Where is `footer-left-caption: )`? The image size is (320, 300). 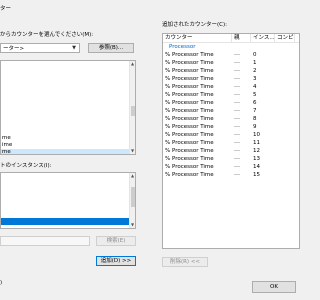 footer-left-caption: ) is located at coordinates (1, 283).